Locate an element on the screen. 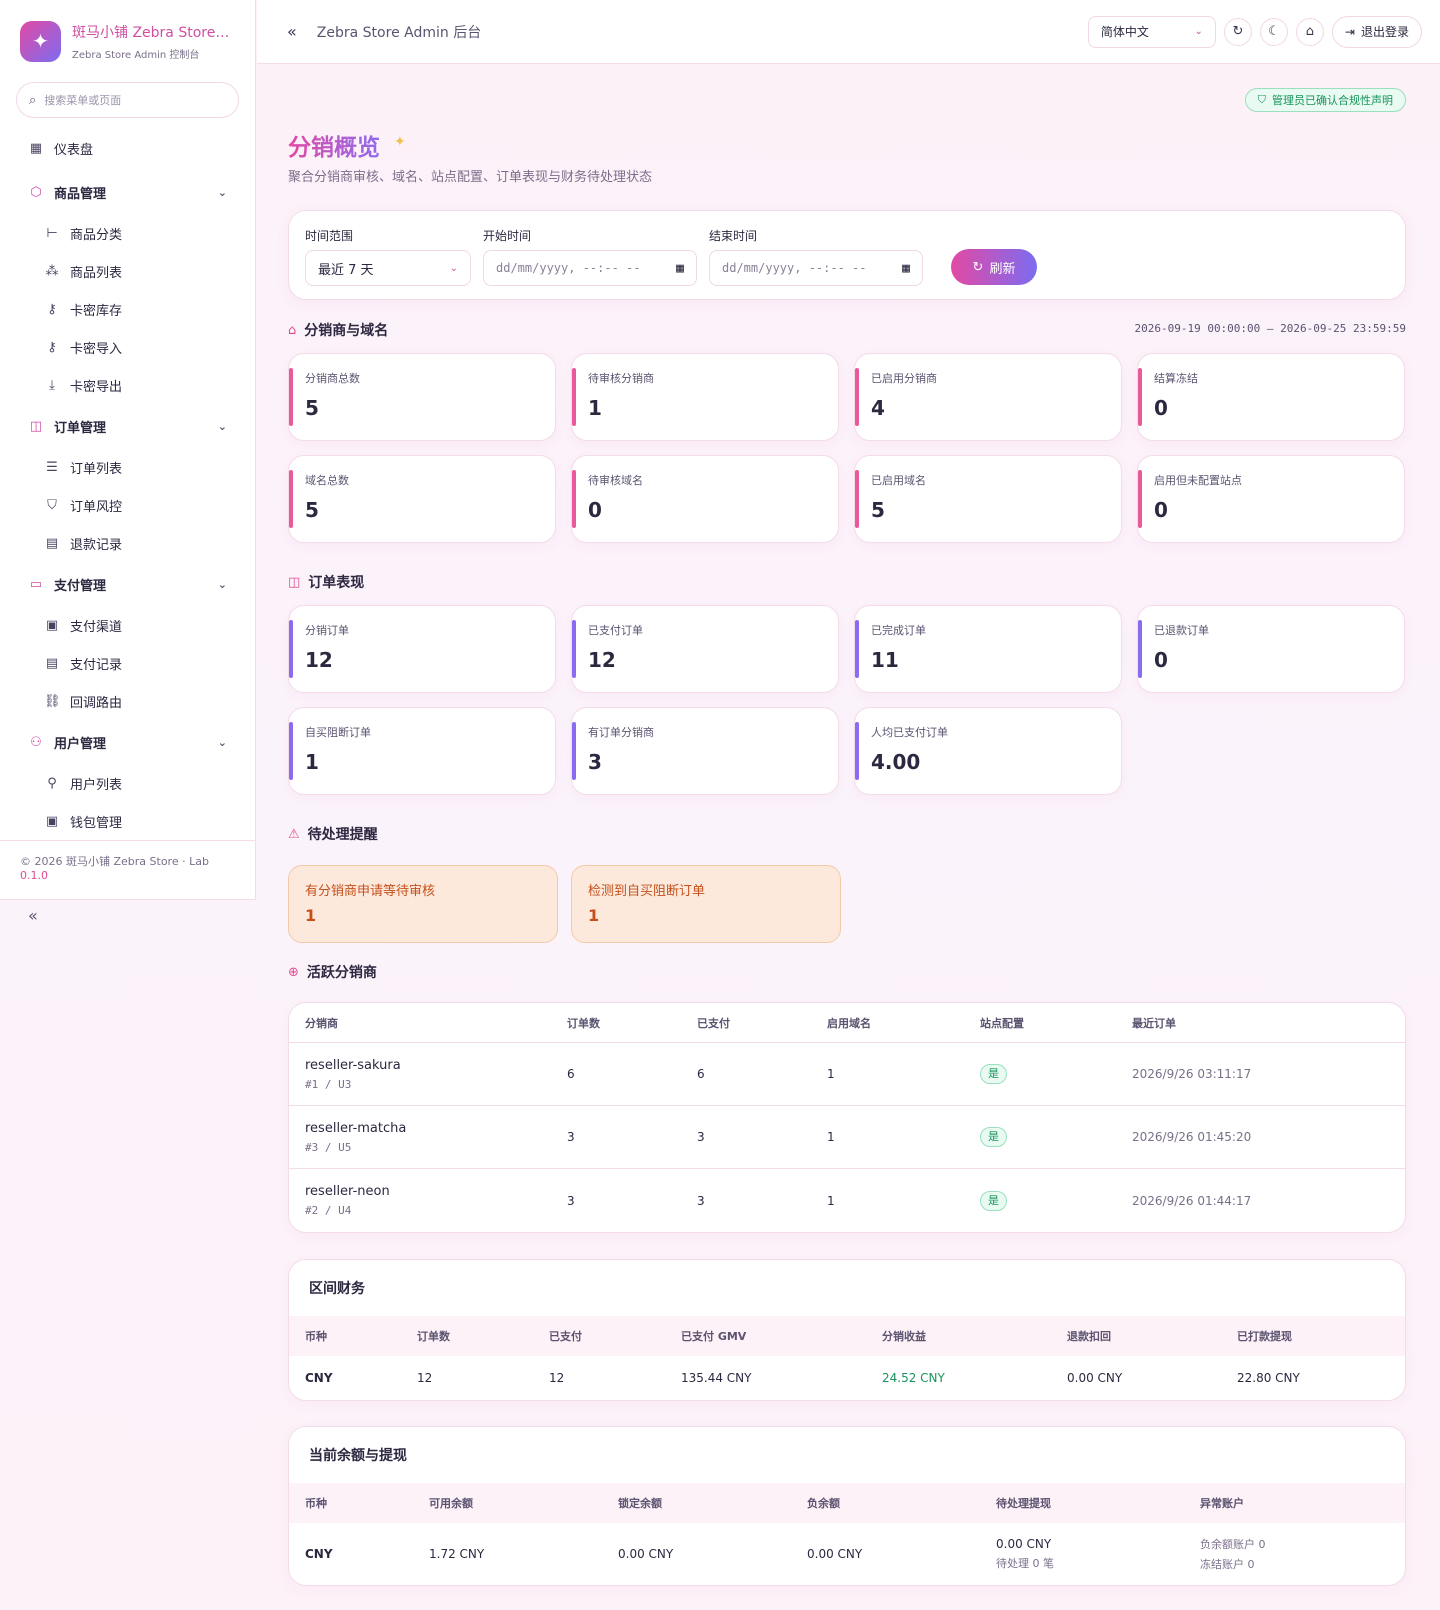 This screenshot has height=1610, width=1440. end-datetime-input: dd/mm/yyyy, --:-- -- ▦ is located at coordinates (816, 268).